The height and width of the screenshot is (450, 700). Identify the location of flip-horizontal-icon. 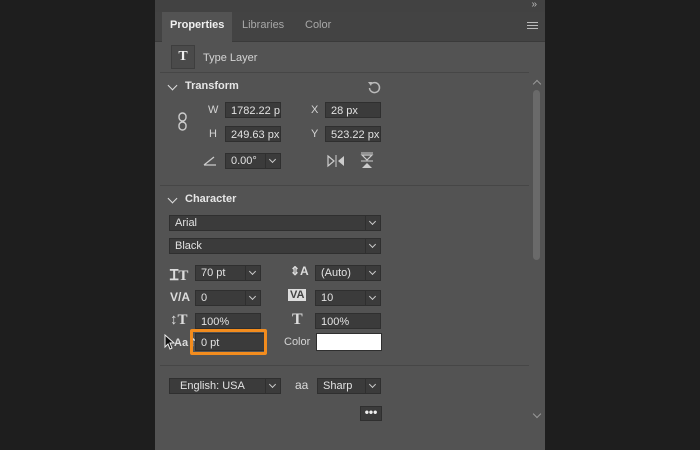
(336, 161).